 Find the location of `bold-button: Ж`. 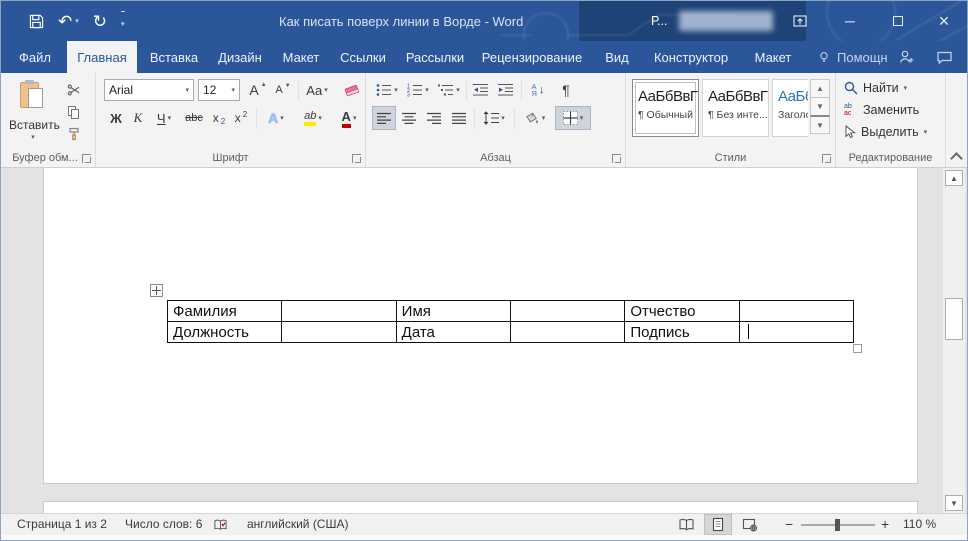

bold-button: Ж is located at coordinates (116, 118).